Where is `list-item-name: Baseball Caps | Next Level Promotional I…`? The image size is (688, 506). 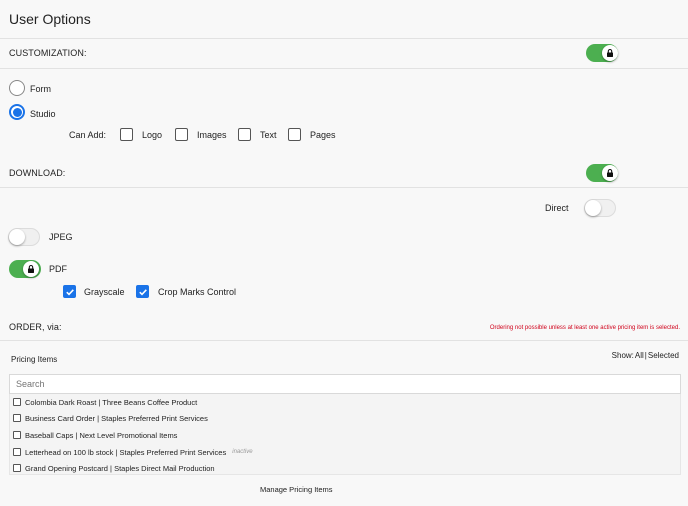
list-item-name: Baseball Caps | Next Level Promotional I… is located at coordinates (101, 435).